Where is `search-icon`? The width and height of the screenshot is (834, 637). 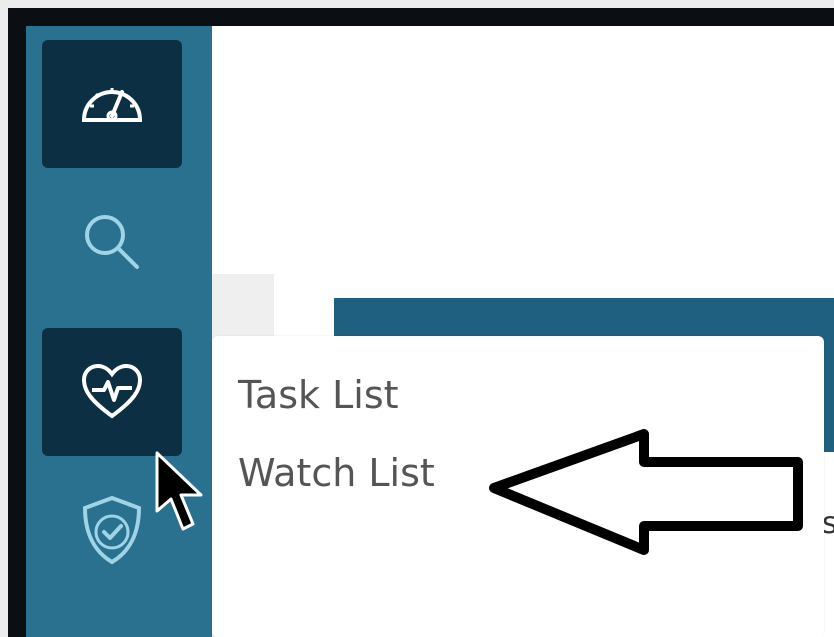
search-icon is located at coordinates (112, 242).